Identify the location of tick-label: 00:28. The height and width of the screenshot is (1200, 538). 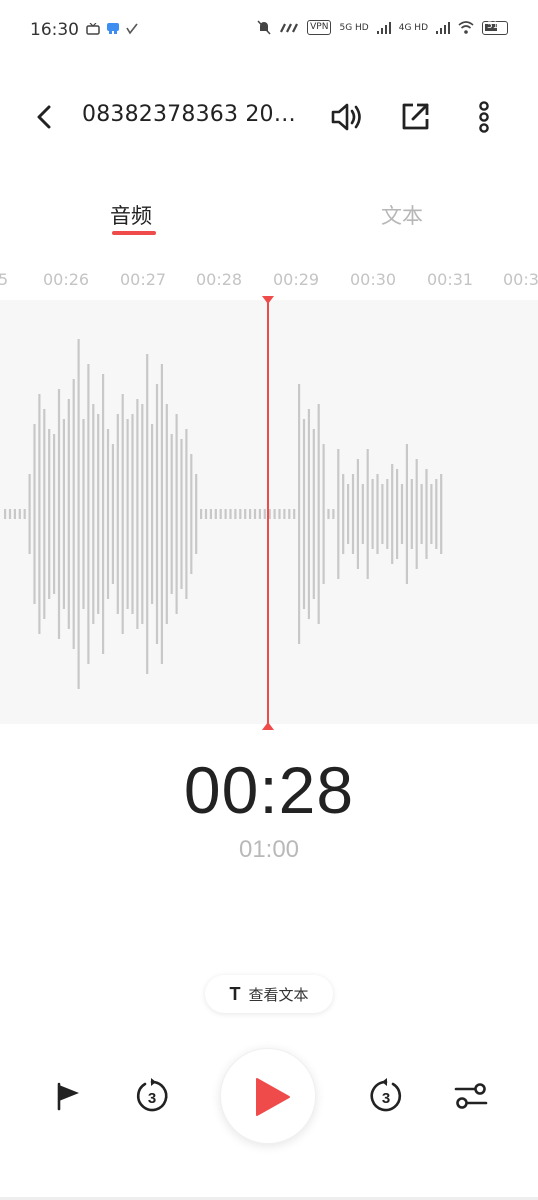
(219, 279).